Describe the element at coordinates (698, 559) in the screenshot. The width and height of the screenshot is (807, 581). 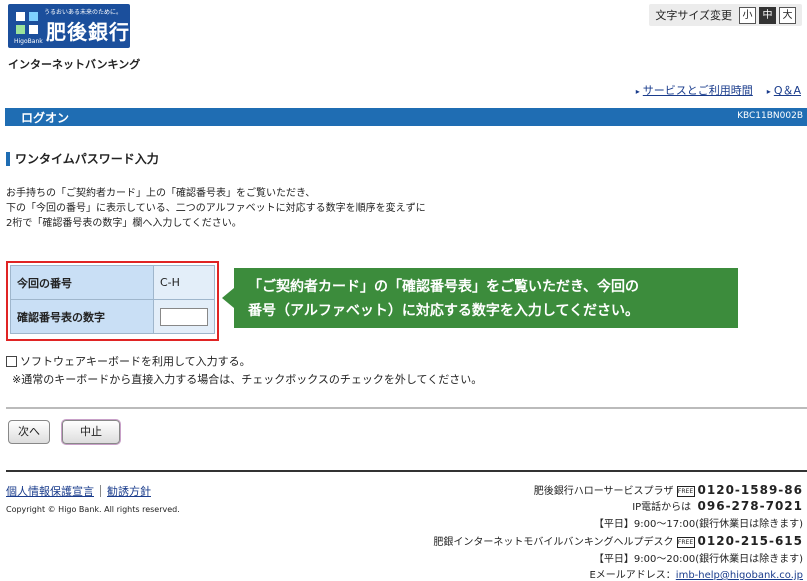
I see `helpdesk-hours: 【平日】9:00～20:00(銀行休業日は除きます)` at that location.